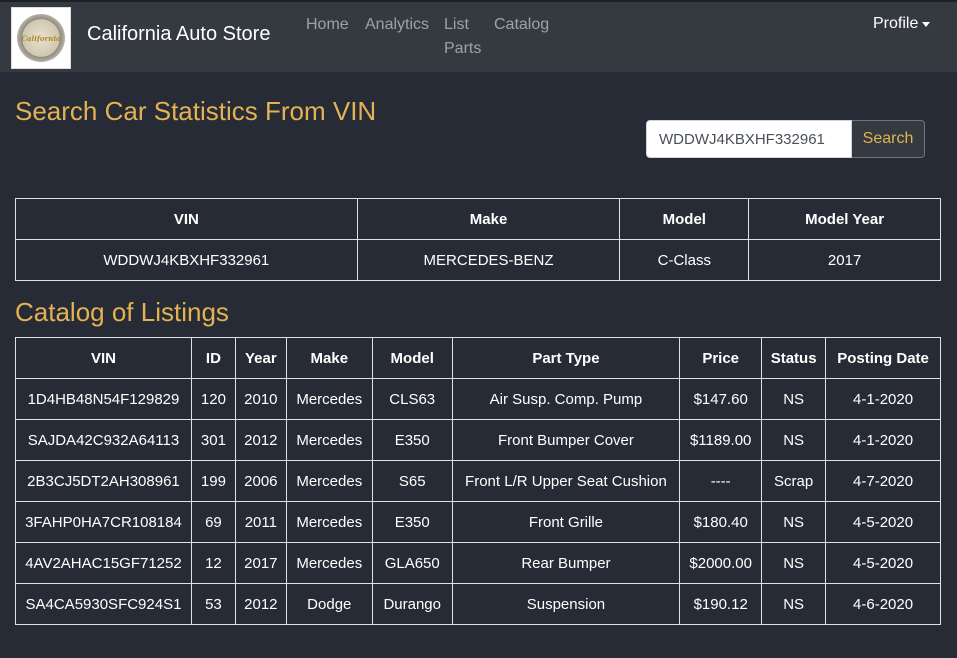 Image resolution: width=957 pixels, height=658 pixels. I want to click on table-cell: SA4CA5930SFC924S1, so click(103, 604).